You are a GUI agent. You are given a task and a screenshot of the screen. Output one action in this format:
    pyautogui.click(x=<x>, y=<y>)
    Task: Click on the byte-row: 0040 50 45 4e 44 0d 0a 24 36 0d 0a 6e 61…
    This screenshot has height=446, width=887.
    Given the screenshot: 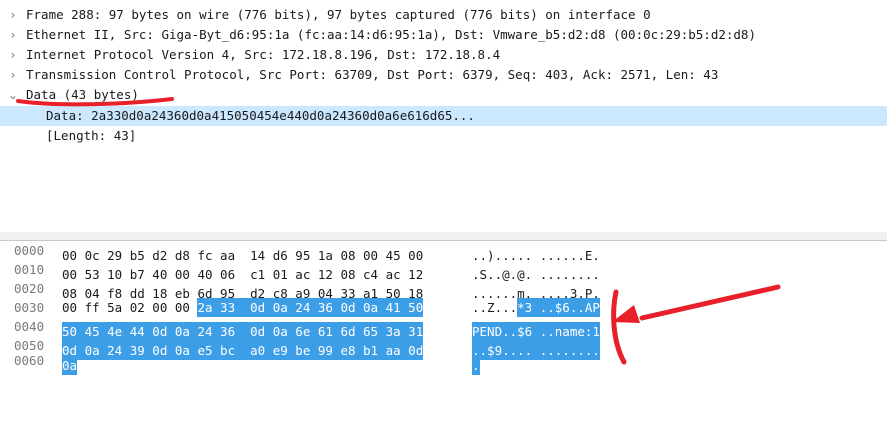 What is the action you would take?
    pyautogui.click(x=443, y=329)
    